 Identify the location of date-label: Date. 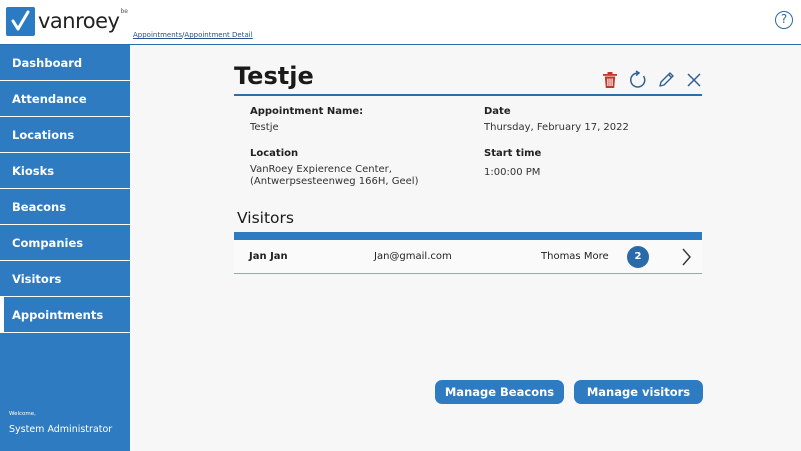
(497, 111).